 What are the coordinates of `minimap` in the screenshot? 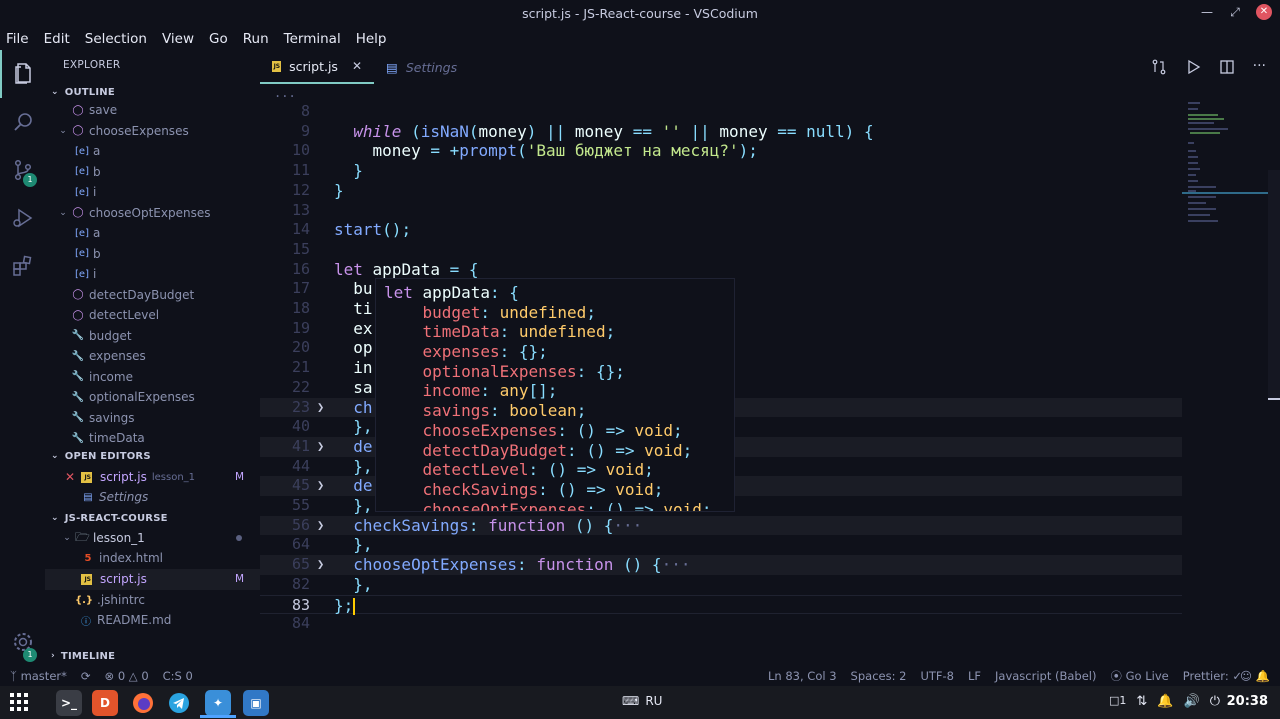 It's located at (1226, 375).